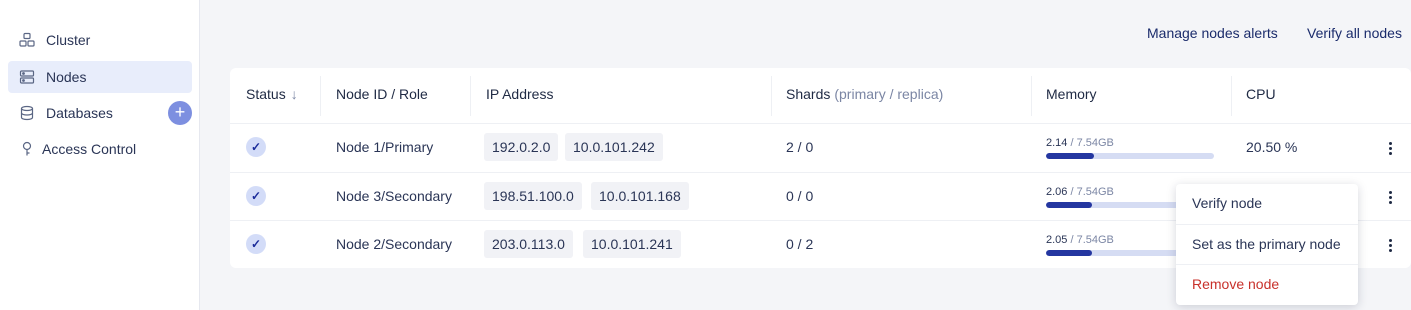  I want to click on ip-external: 192.0.2.0, so click(521, 147).